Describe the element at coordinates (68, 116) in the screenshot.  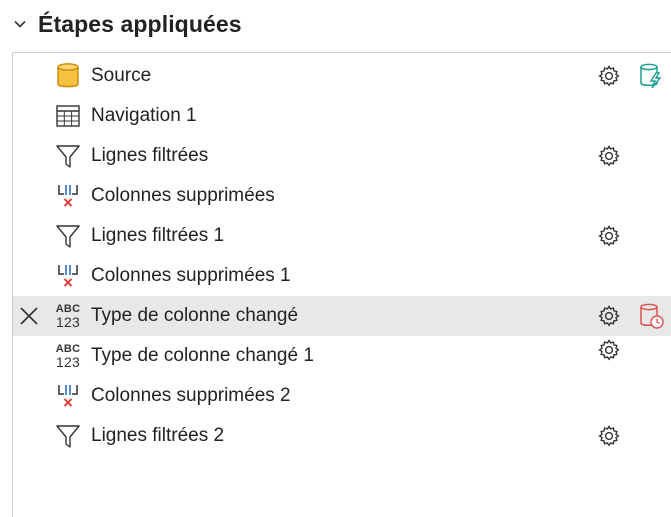
I see `table-icon` at that location.